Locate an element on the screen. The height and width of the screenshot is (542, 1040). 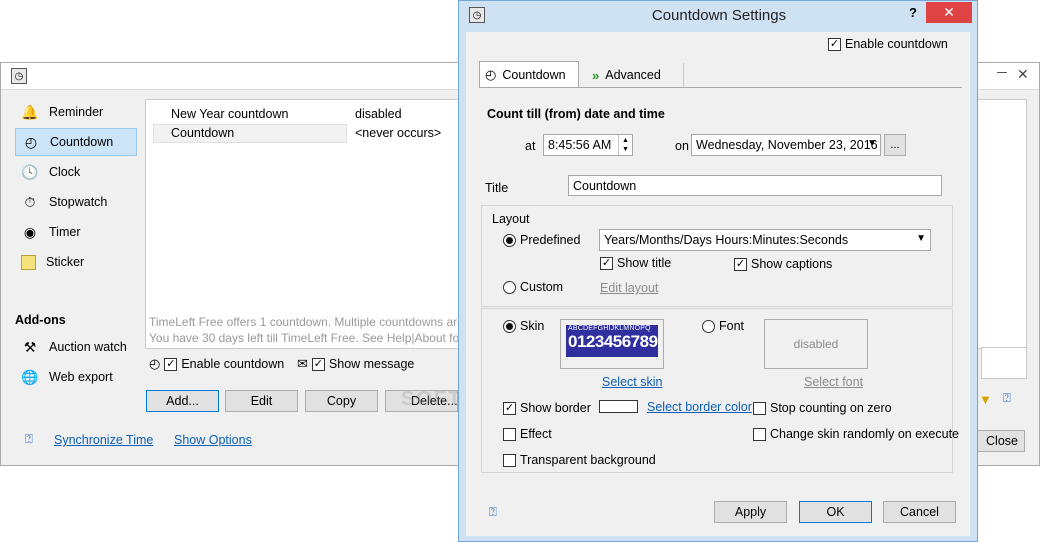
close-icon: ✕ is located at coordinates (1023, 74).